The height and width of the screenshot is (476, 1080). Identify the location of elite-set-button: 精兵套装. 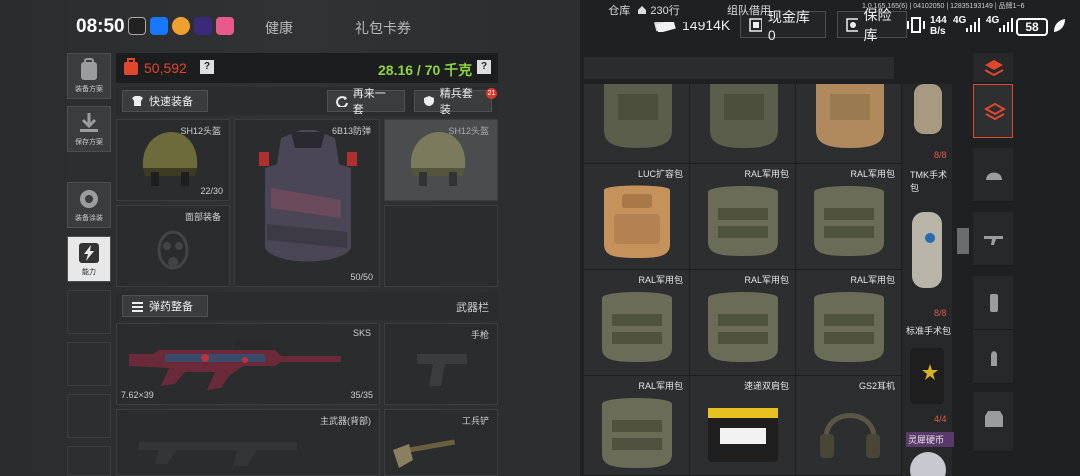
(453, 102).